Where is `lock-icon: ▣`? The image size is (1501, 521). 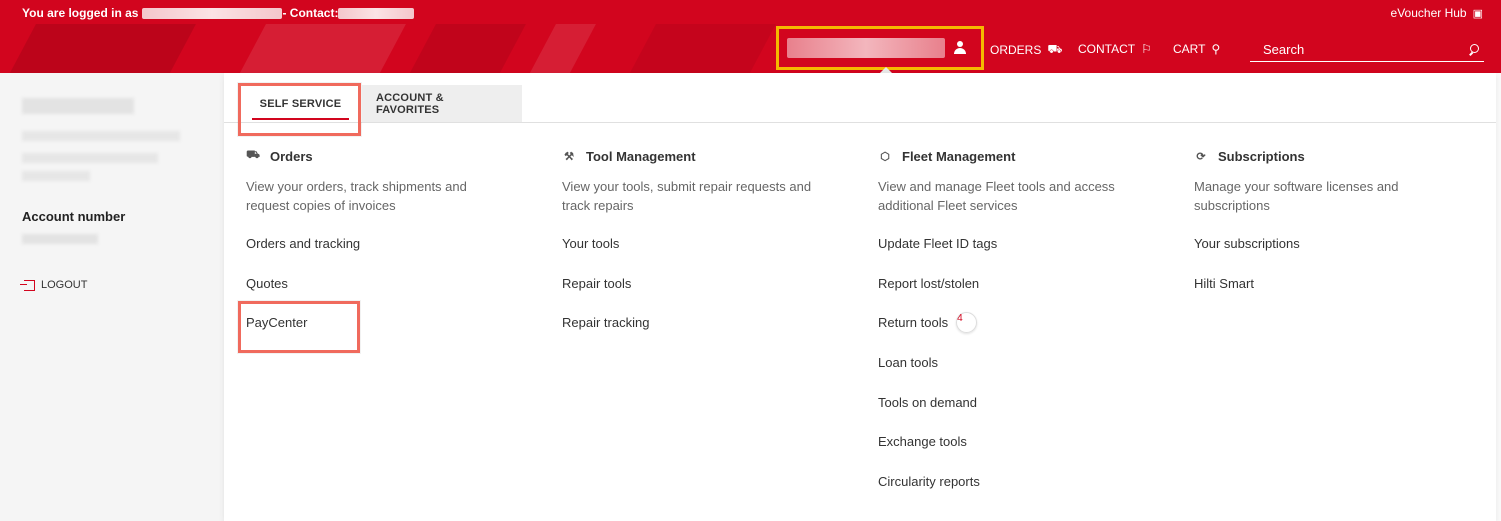
lock-icon: ▣ is located at coordinates (1477, 13).